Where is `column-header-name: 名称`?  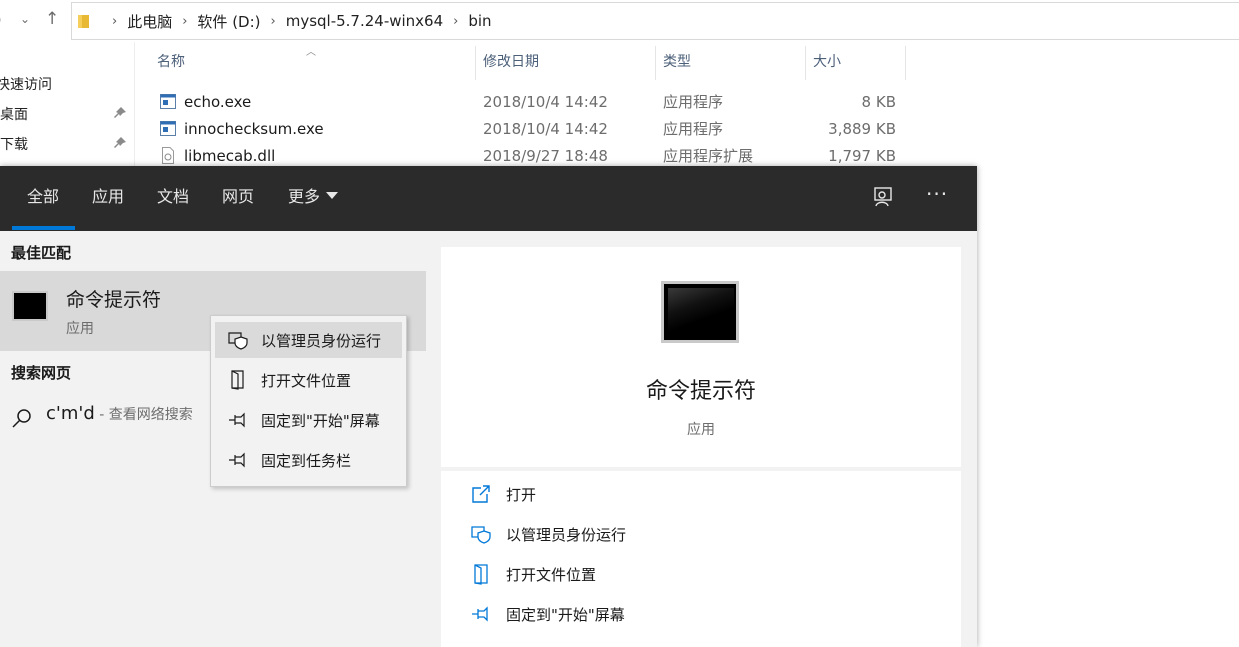 column-header-name: 名称 is located at coordinates (316, 61).